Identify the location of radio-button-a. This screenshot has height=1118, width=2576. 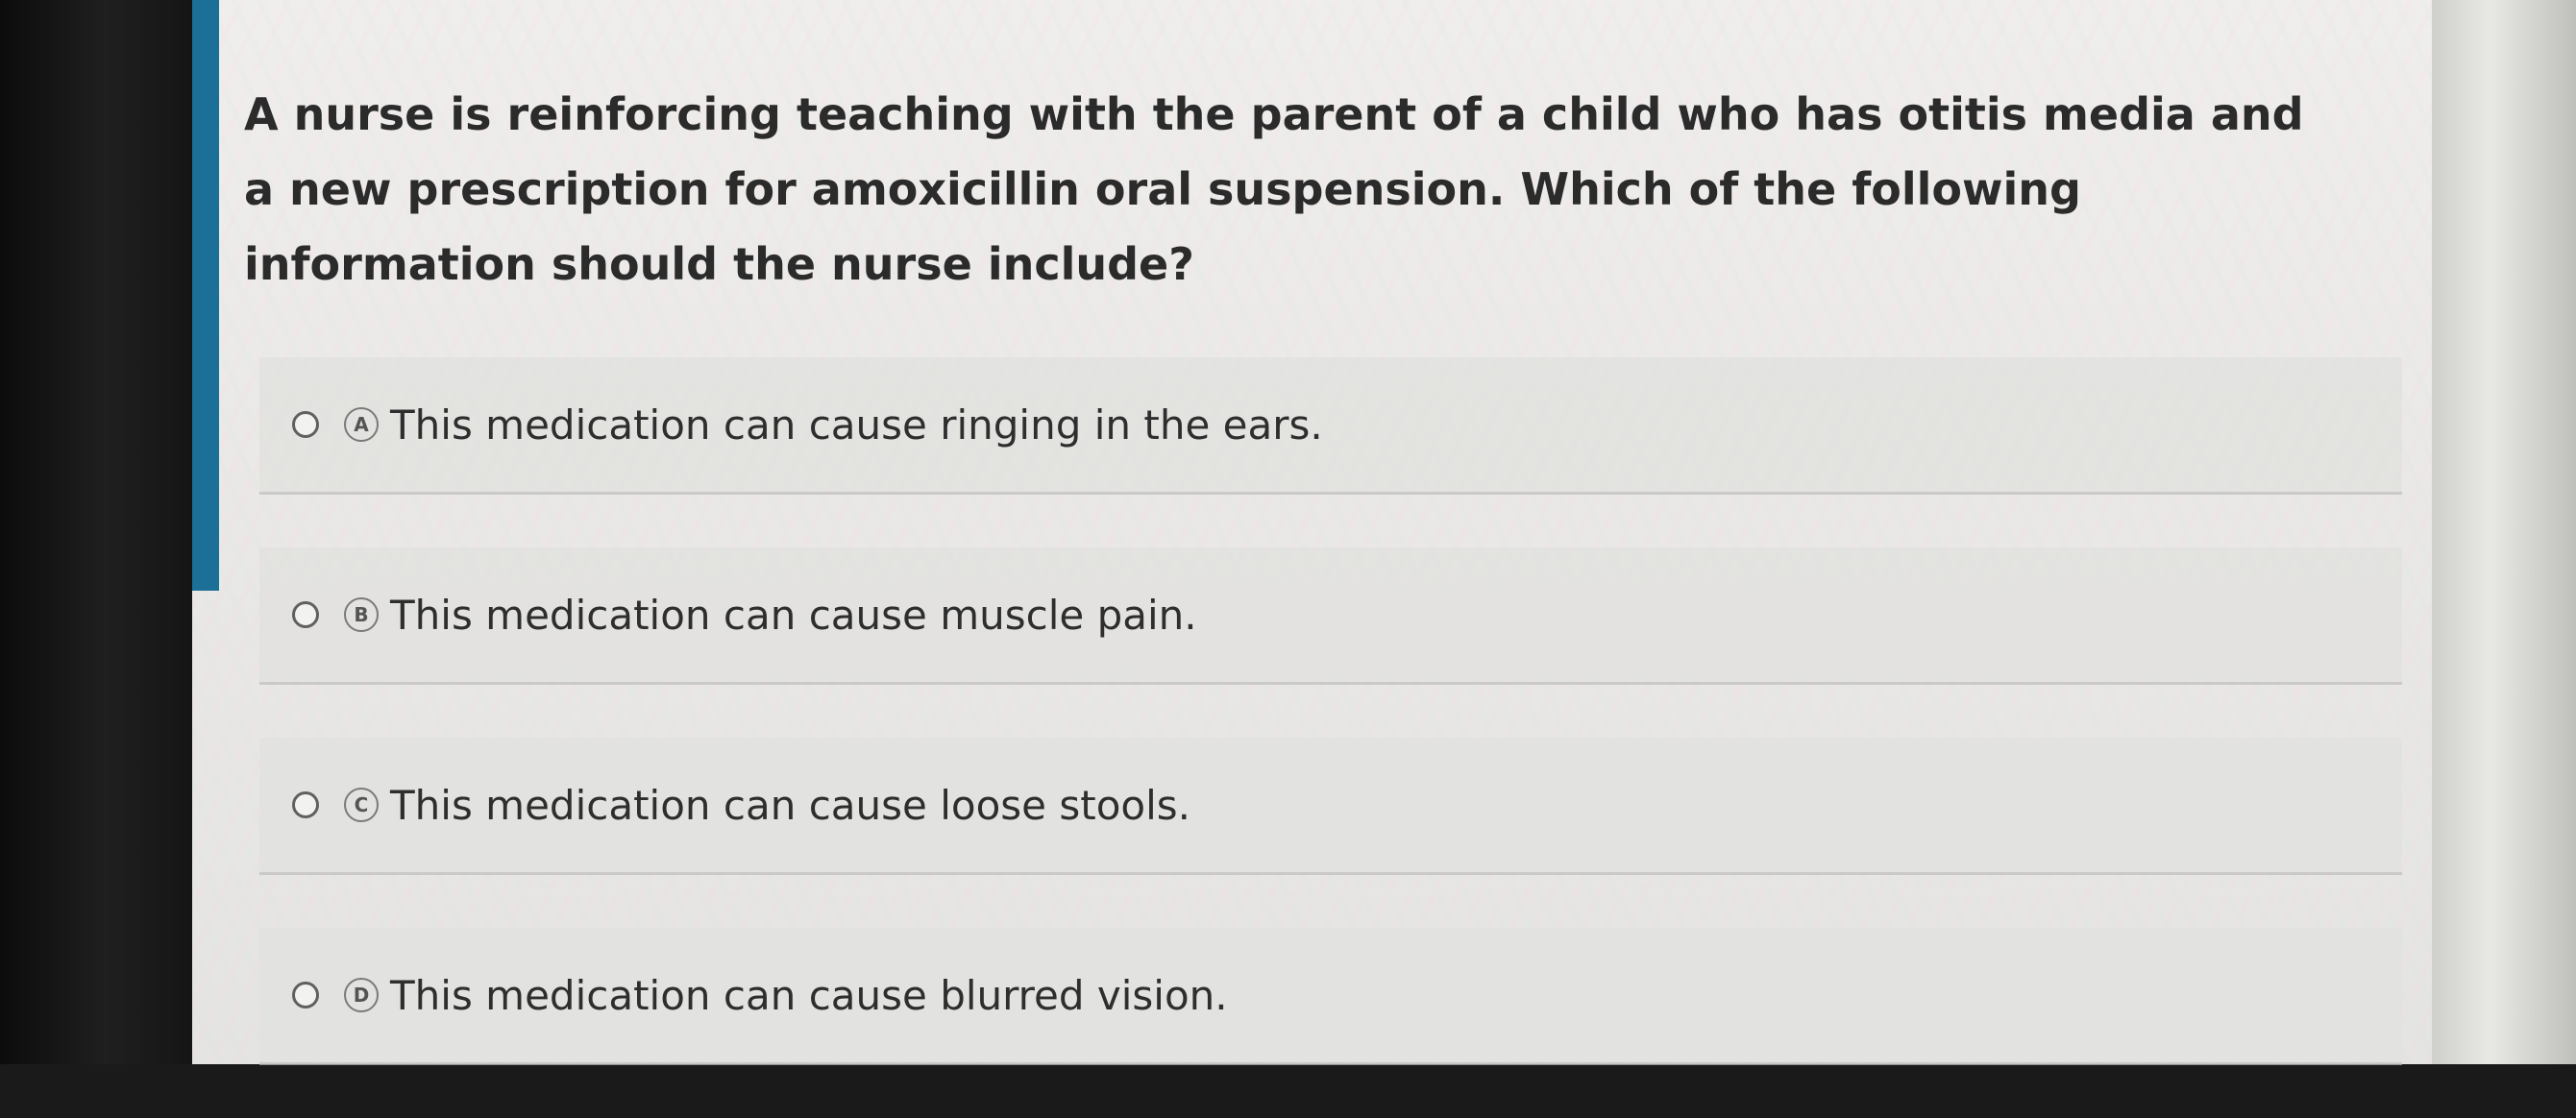
(305, 424).